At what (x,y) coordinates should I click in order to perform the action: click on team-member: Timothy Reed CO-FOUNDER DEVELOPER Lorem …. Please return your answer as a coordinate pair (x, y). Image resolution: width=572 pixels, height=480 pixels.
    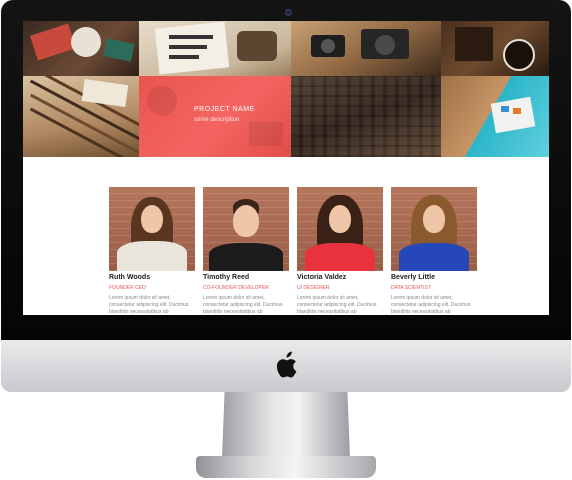
    Looking at the image, I should click on (246, 251).